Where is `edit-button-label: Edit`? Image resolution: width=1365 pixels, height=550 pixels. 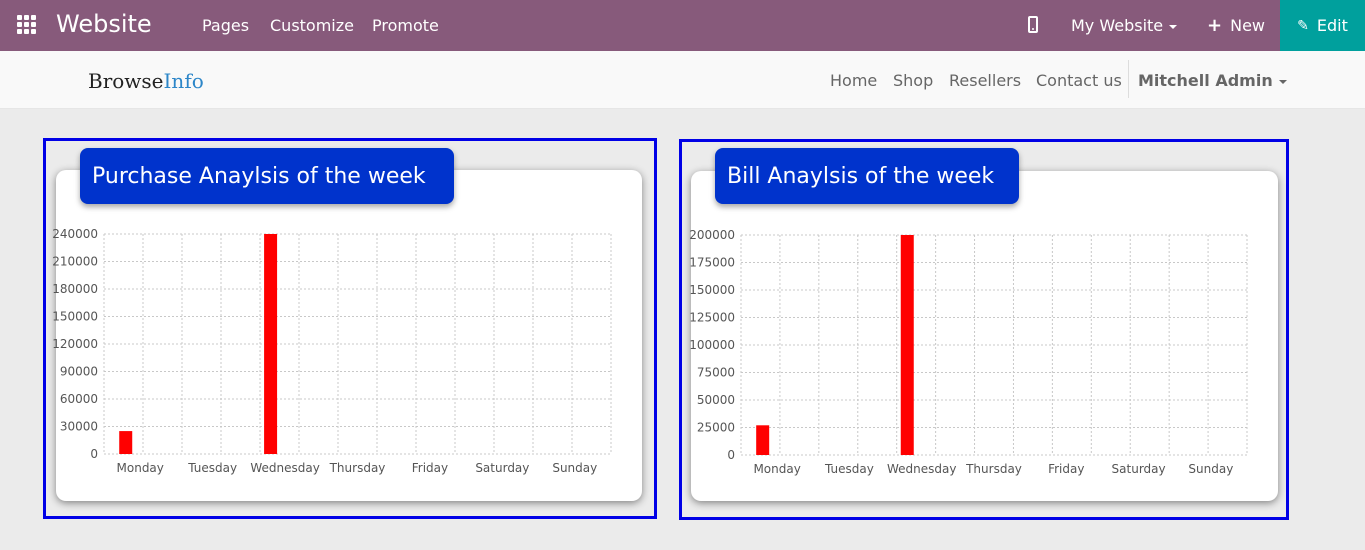
edit-button-label: Edit is located at coordinates (1332, 25).